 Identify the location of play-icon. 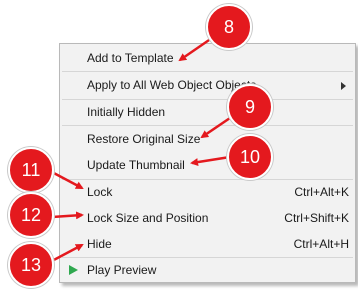
(73, 270).